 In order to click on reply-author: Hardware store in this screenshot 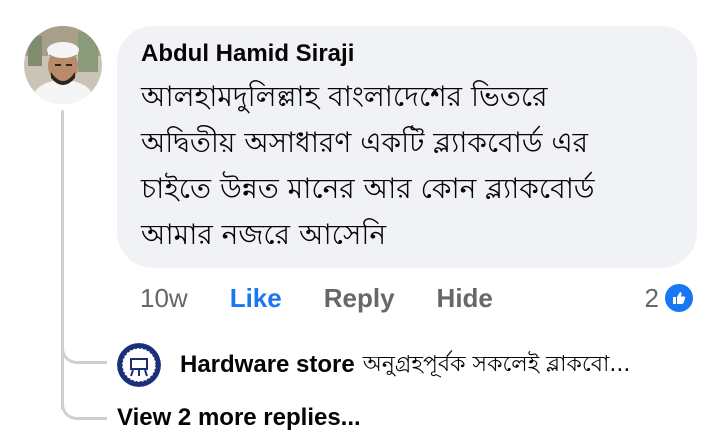, I will do `click(267, 365)`.